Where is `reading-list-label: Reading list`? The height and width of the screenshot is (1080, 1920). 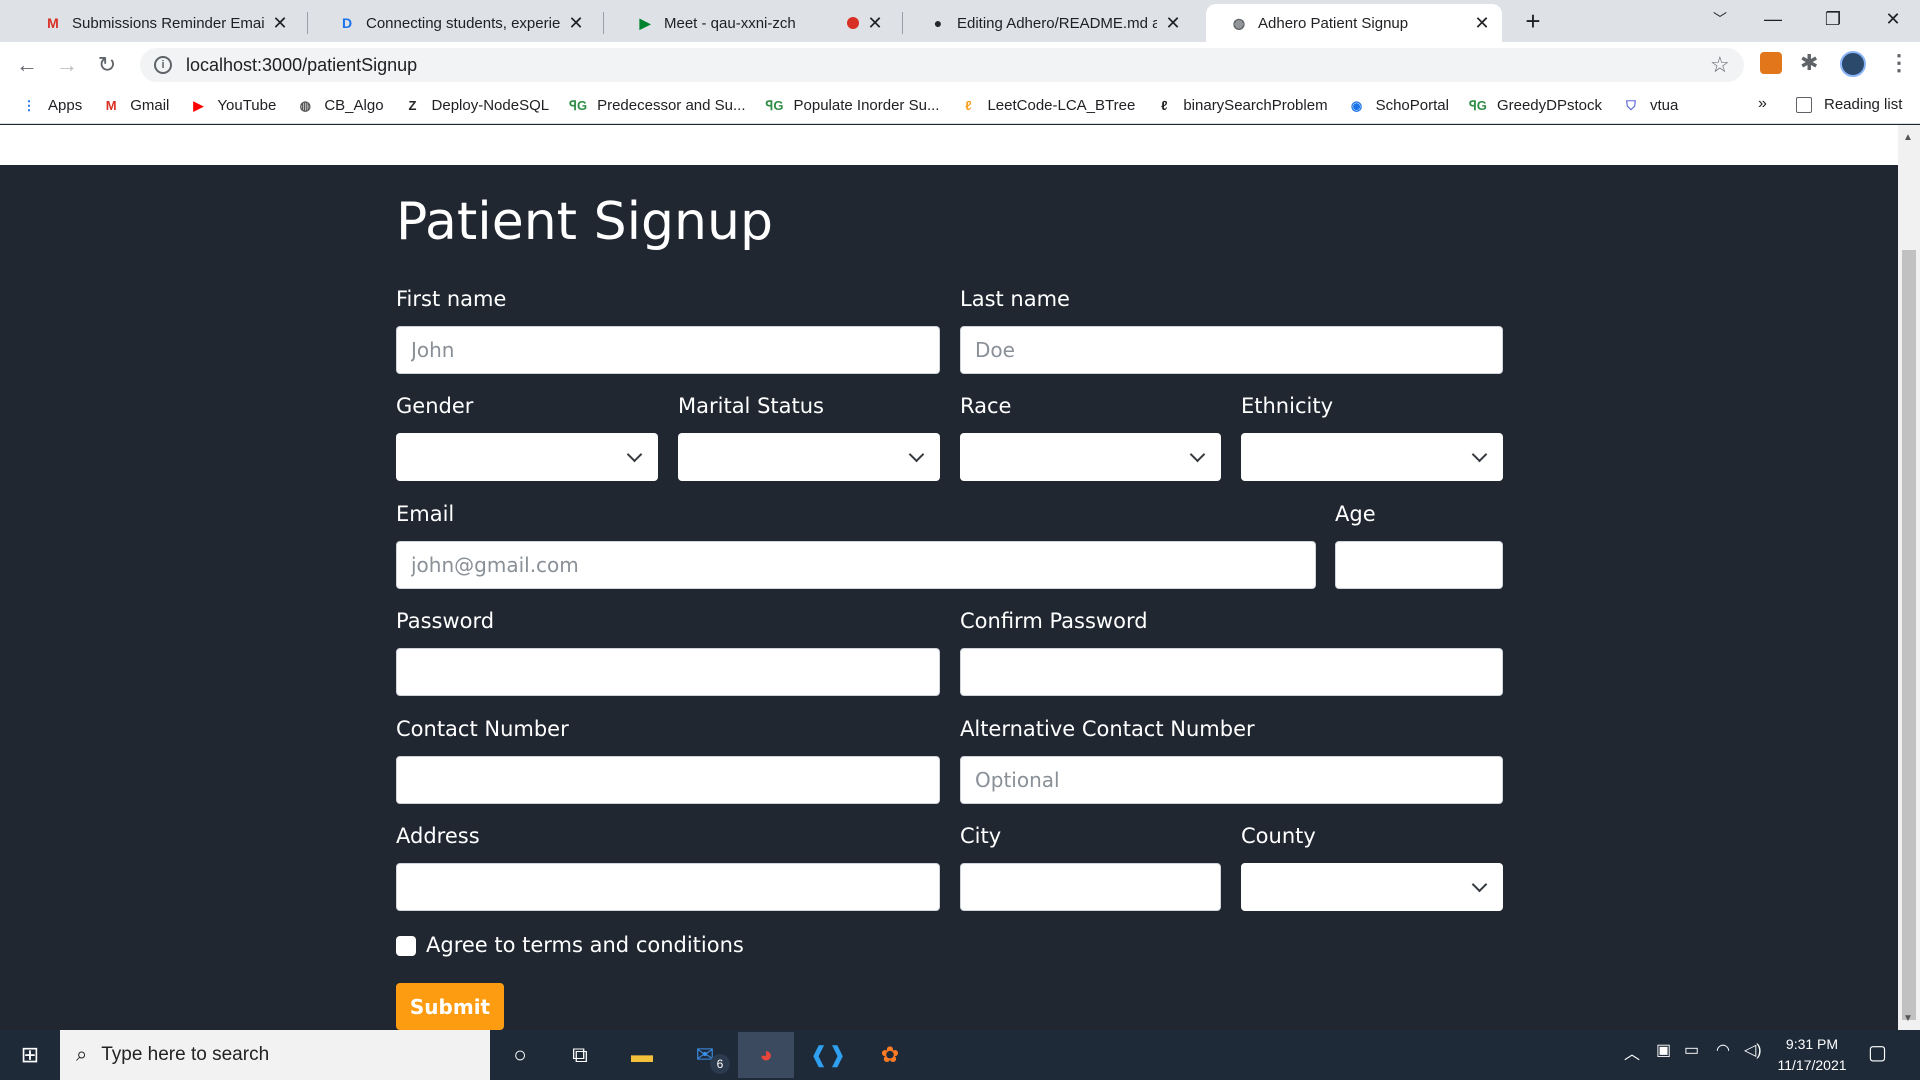
reading-list-label: Reading list is located at coordinates (1863, 104).